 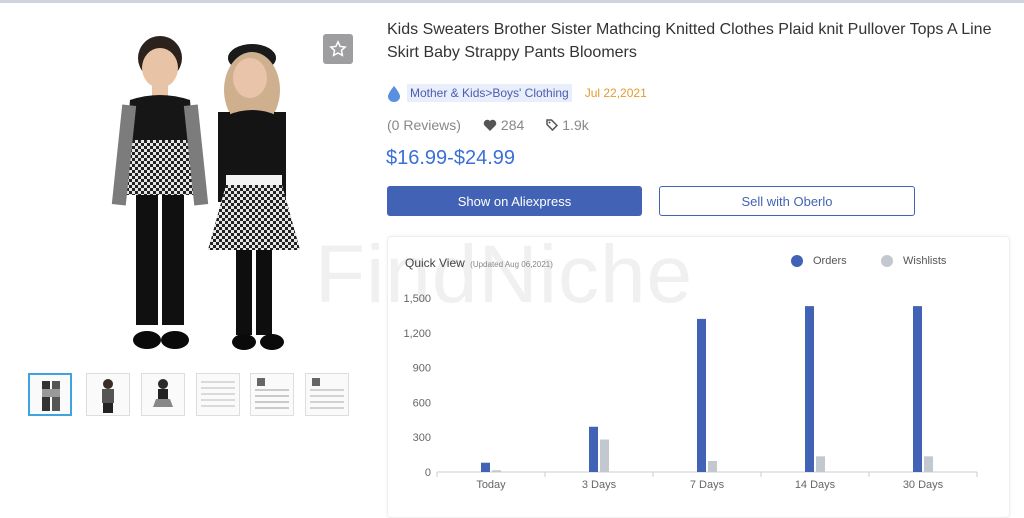 I want to click on legend-wishlists-label: Wishlists, so click(x=925, y=261).